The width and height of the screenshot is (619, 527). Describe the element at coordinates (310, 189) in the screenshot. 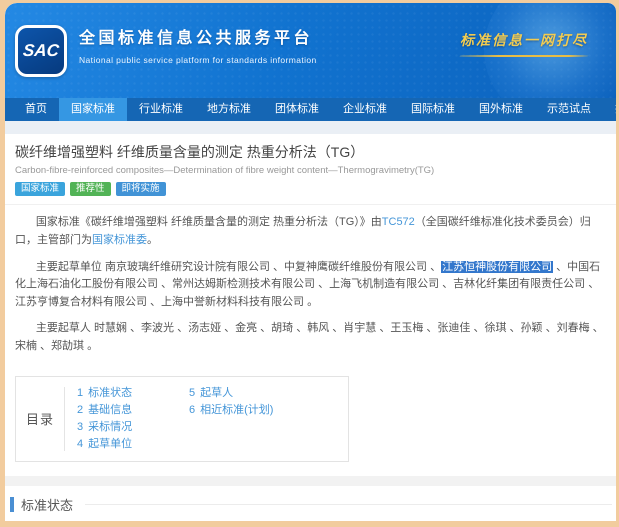

I see `standard-badges: 国家标准 推荐性 即将实施` at that location.